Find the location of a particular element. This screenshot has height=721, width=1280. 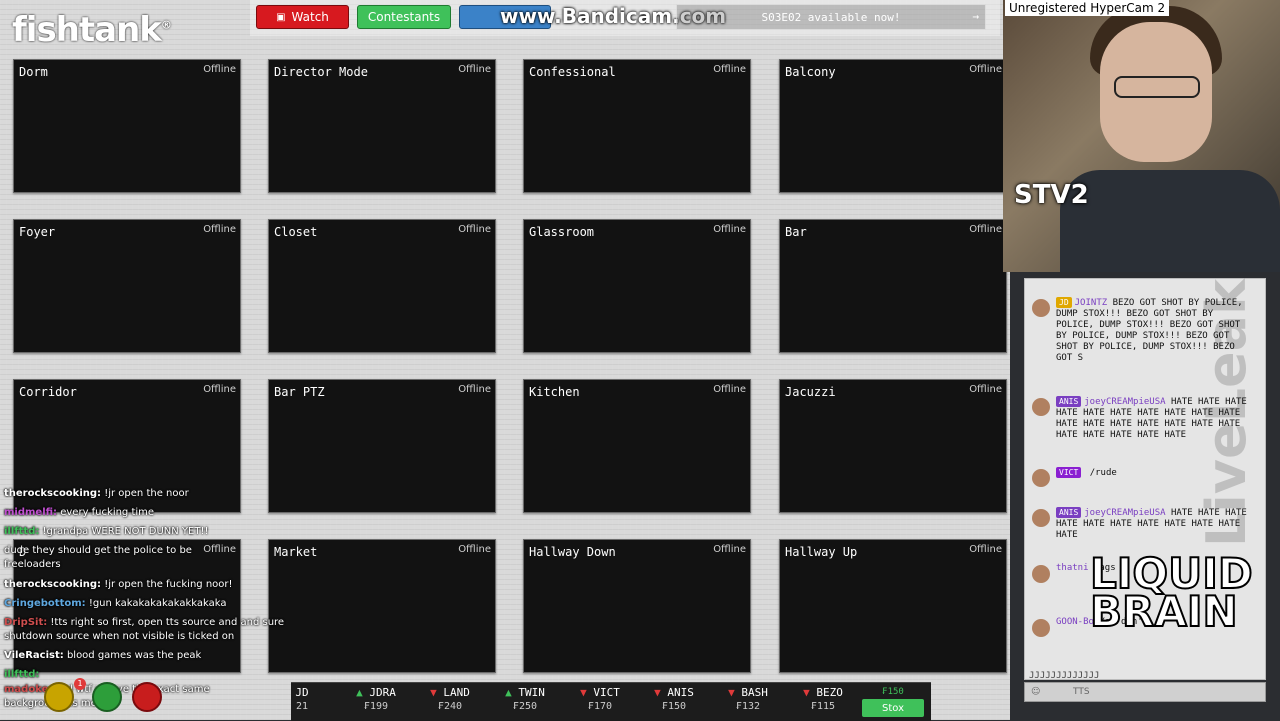

overlay-chat-text: dude they should get the police to be is located at coordinates (98, 550).